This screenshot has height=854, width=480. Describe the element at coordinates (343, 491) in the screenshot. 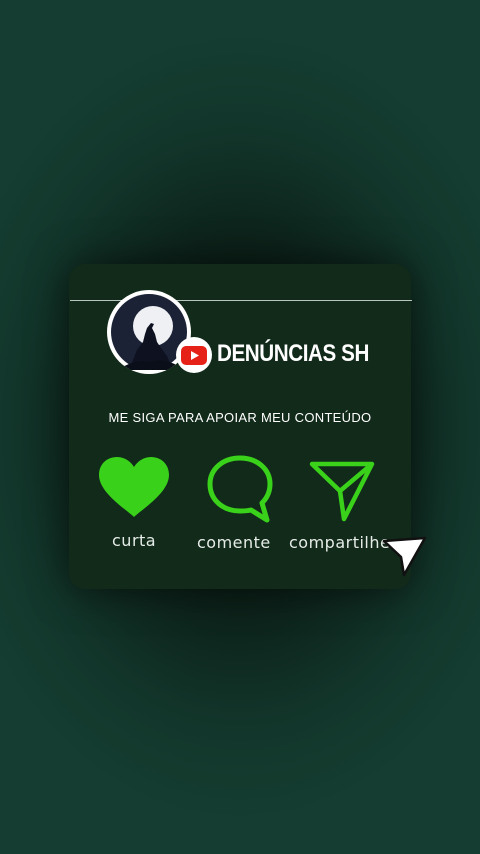

I see `send-icon` at that location.